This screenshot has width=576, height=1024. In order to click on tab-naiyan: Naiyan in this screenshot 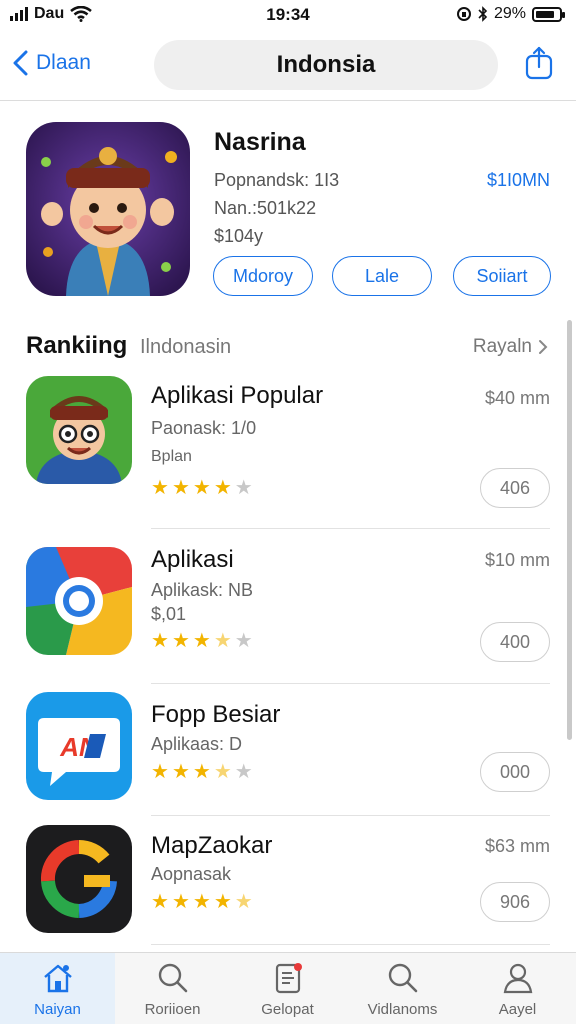, I will do `click(57, 988)`.